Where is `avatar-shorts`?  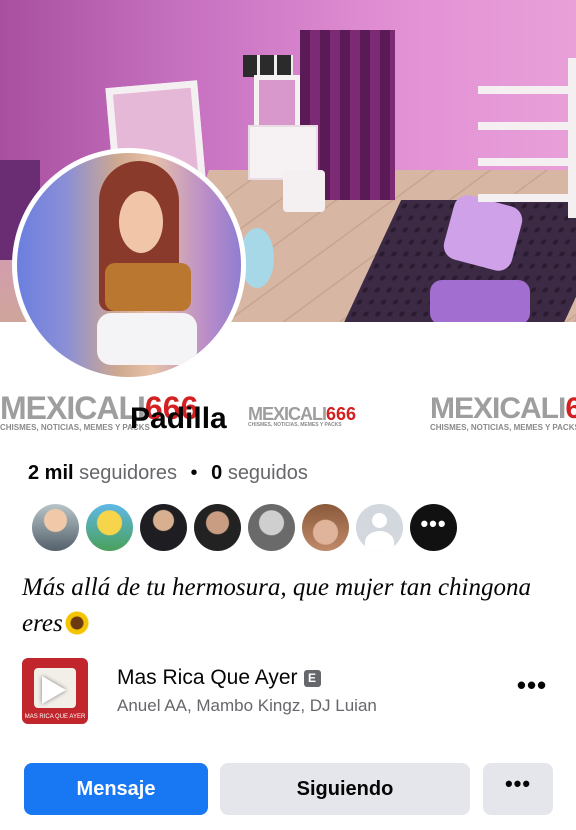 avatar-shorts is located at coordinates (147, 339).